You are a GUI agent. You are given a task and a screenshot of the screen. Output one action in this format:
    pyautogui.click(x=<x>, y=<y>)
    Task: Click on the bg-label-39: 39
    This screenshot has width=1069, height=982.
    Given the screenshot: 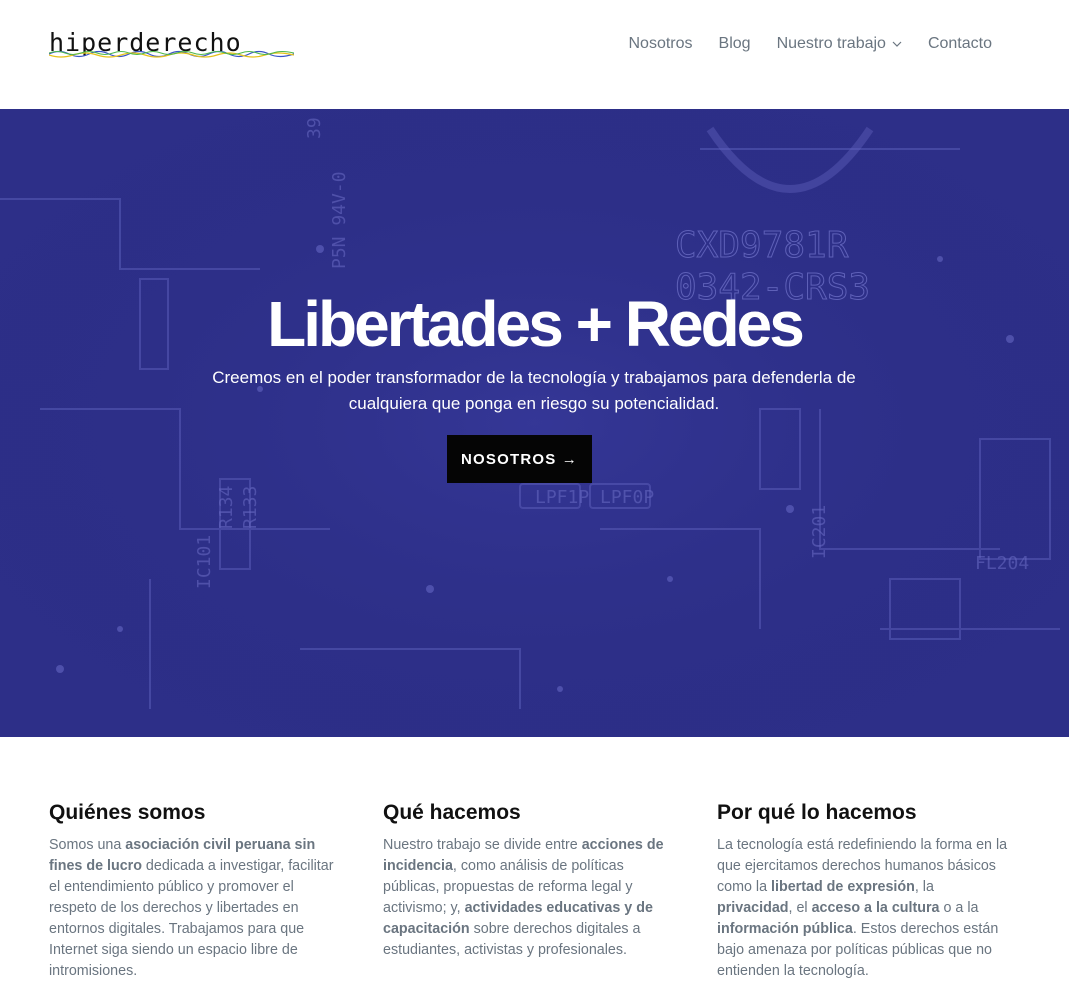 What is the action you would take?
    pyautogui.click(x=314, y=128)
    